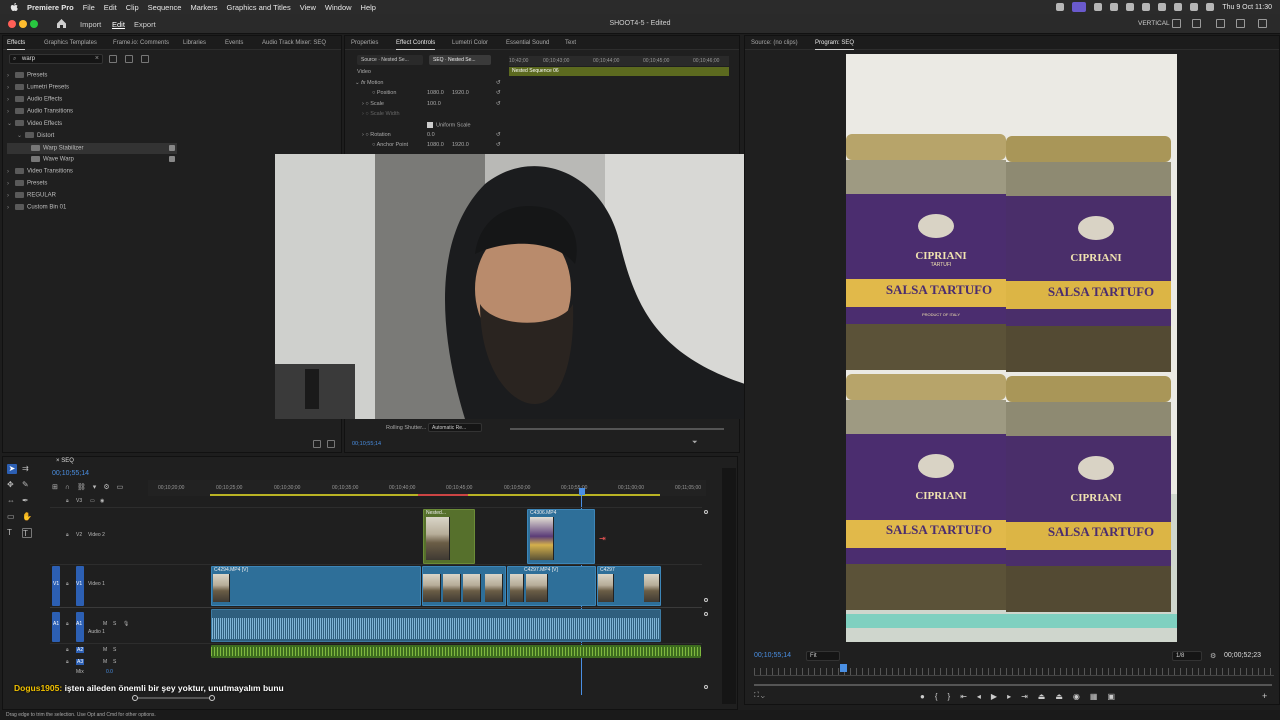 Image resolution: width=1280 pixels, height=720 pixels. I want to click on c4294-clip-segments, so click(464, 586).